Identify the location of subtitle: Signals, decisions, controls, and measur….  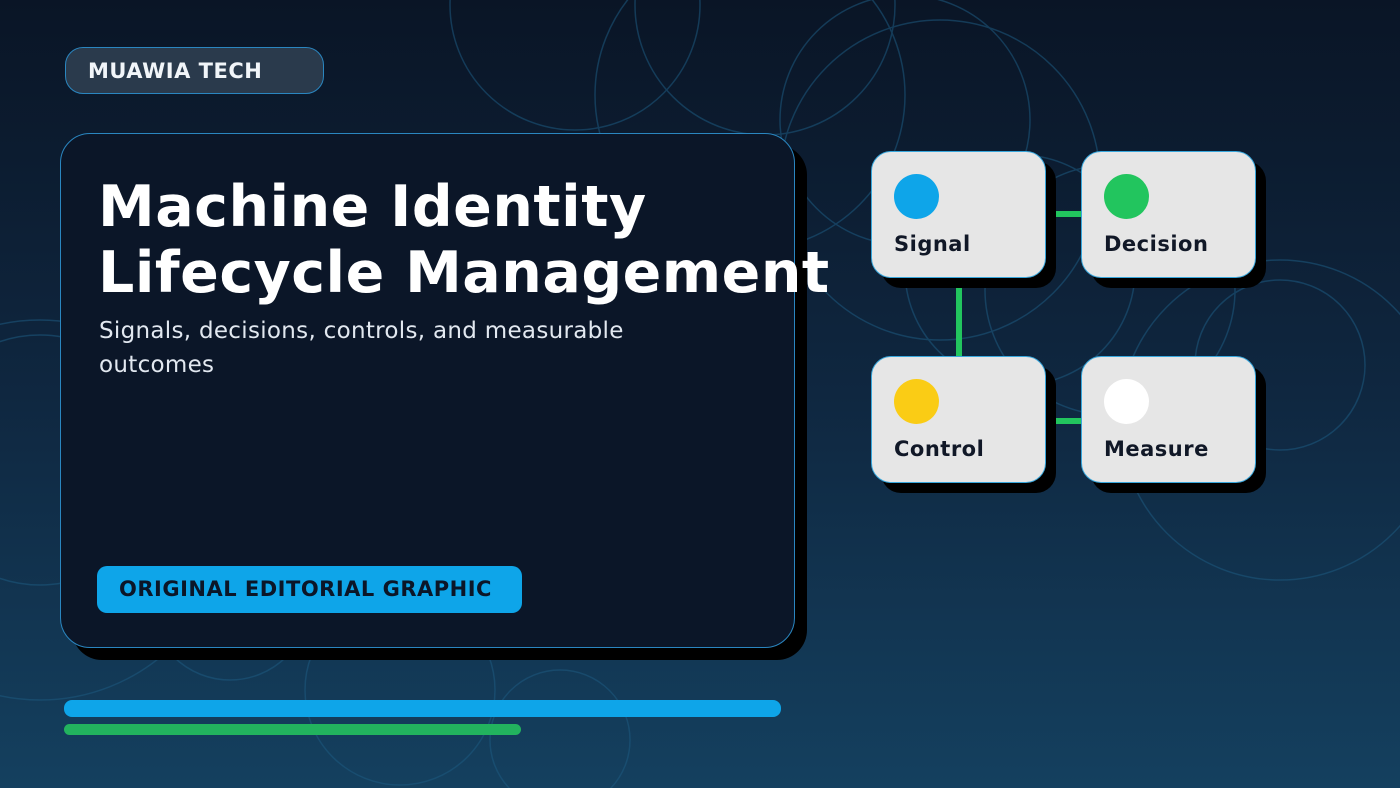
(361, 348).